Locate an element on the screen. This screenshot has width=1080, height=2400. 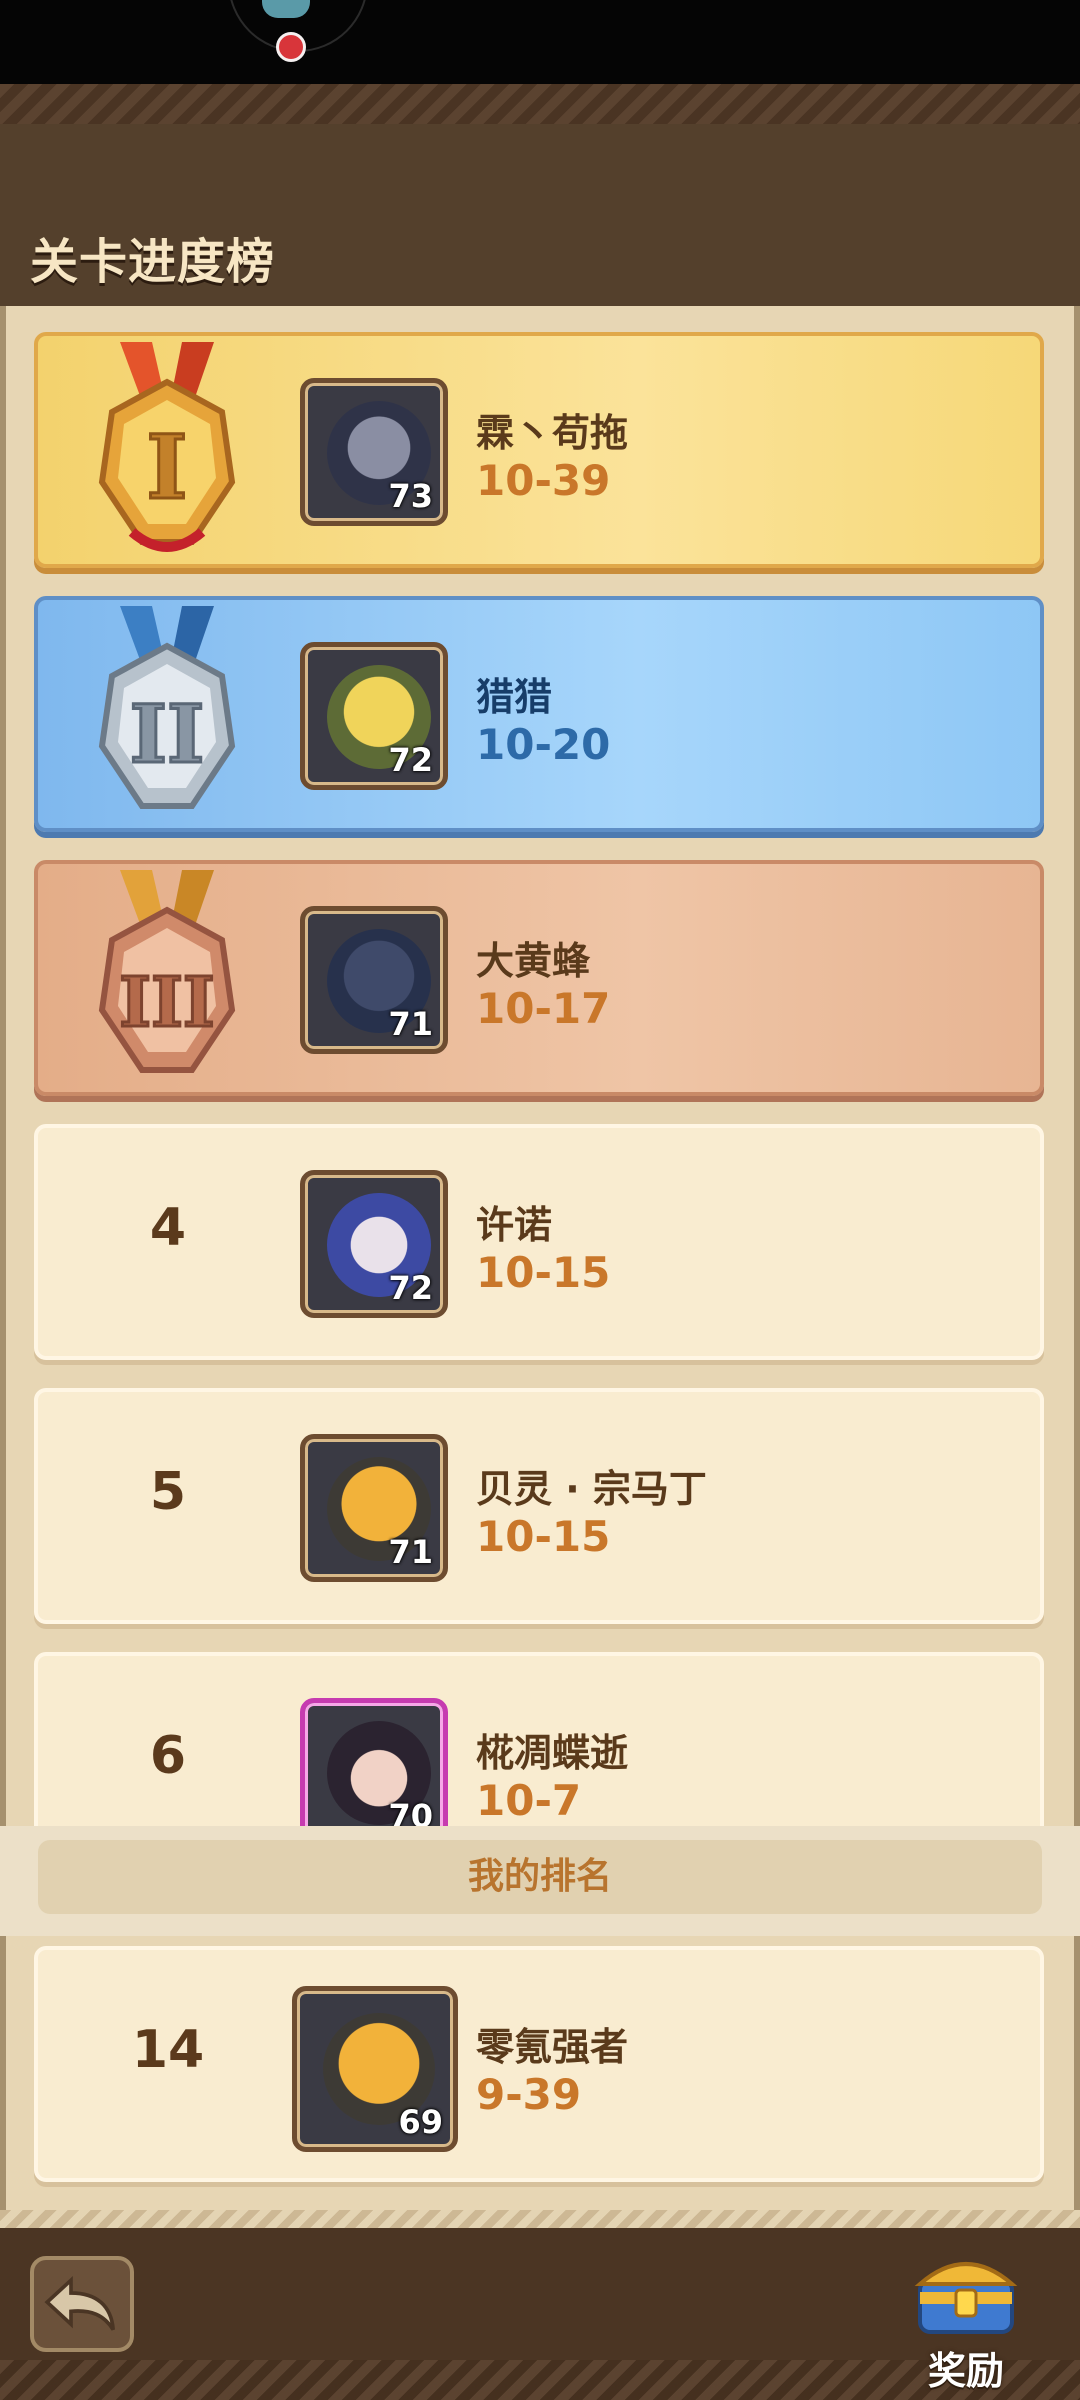
leaderboard-row-2: II 72 猎猎 10-20 is located at coordinates (539, 714).